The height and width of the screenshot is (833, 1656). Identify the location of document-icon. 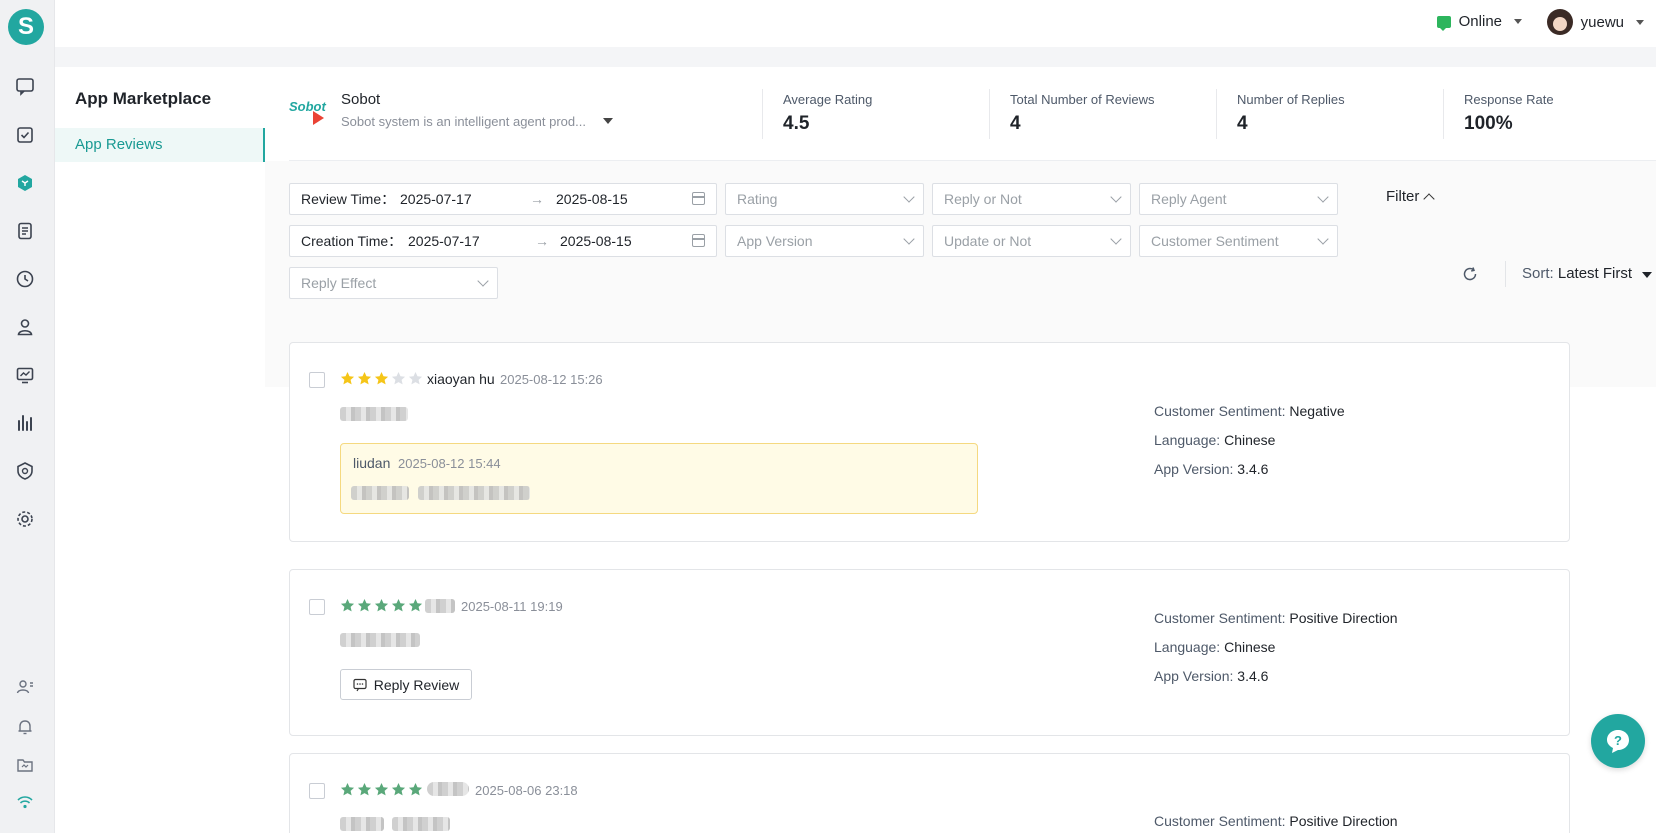
(25, 231).